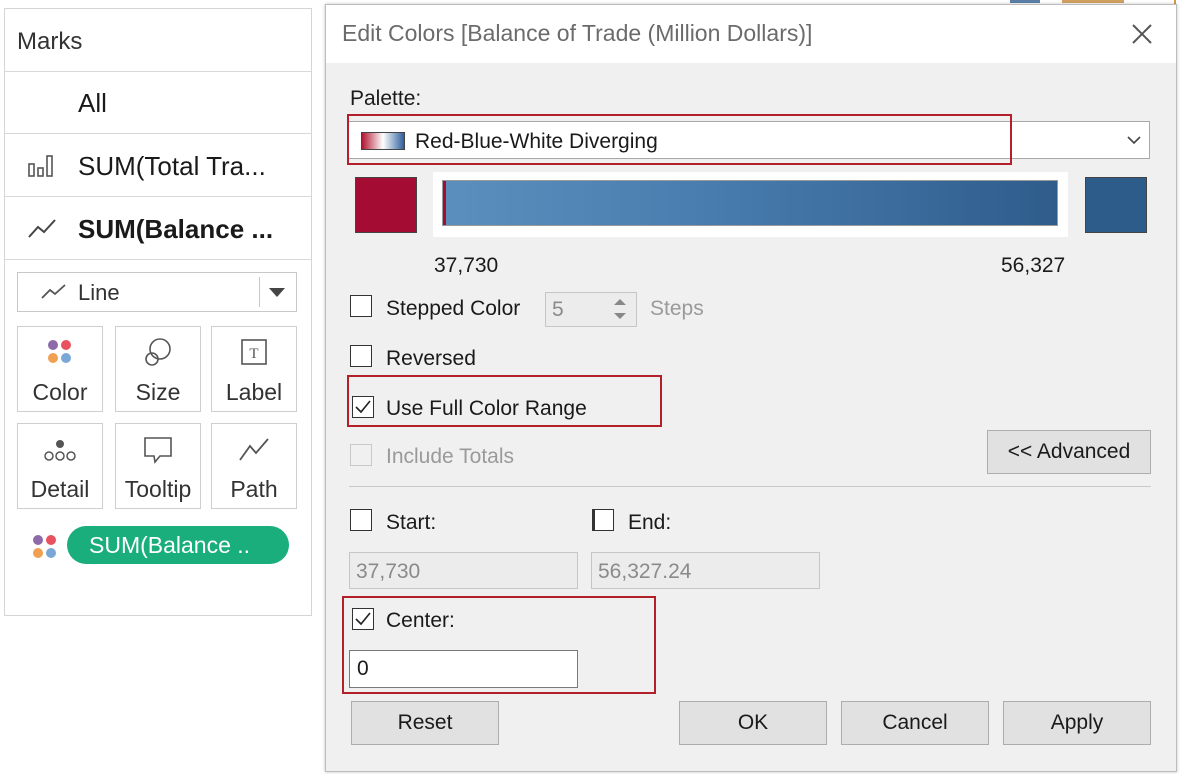  I want to click on tile-label: Color, so click(60, 392).